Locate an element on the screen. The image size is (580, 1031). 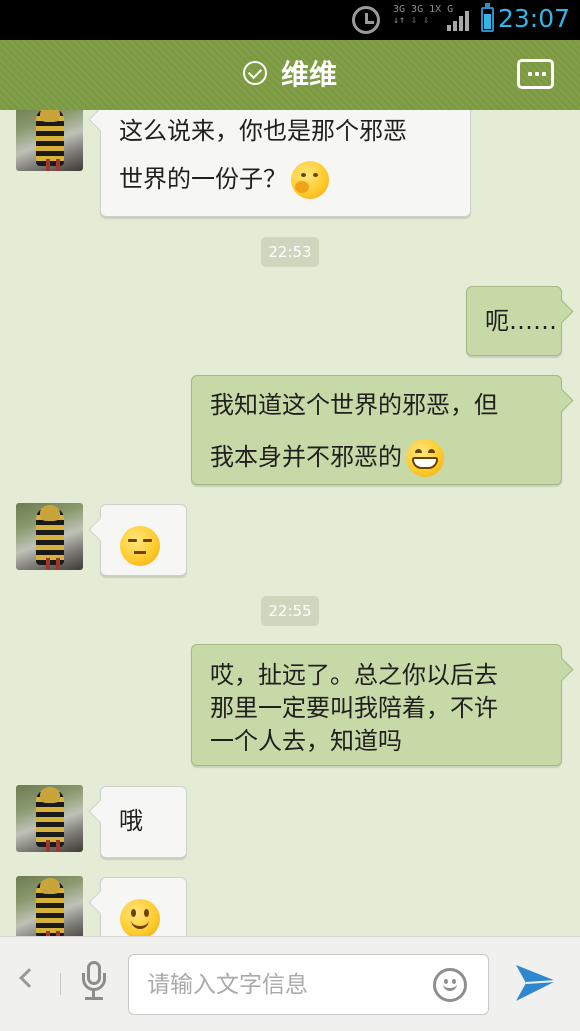
back-arrow-icon is located at coordinates (29, 978).